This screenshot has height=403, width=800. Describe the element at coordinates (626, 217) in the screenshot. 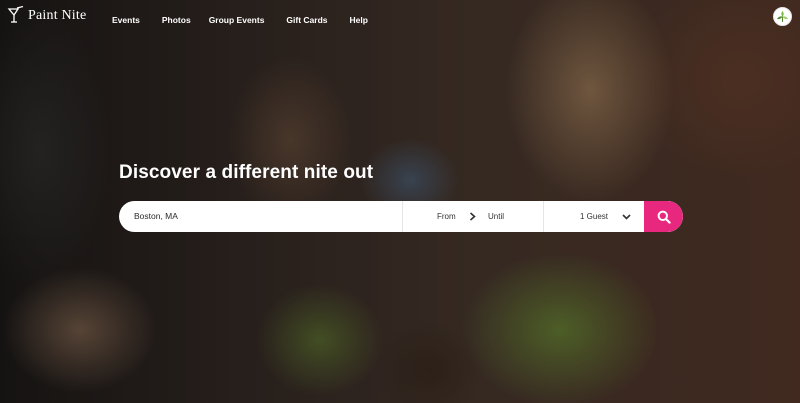

I see `chevron-down-icon` at that location.